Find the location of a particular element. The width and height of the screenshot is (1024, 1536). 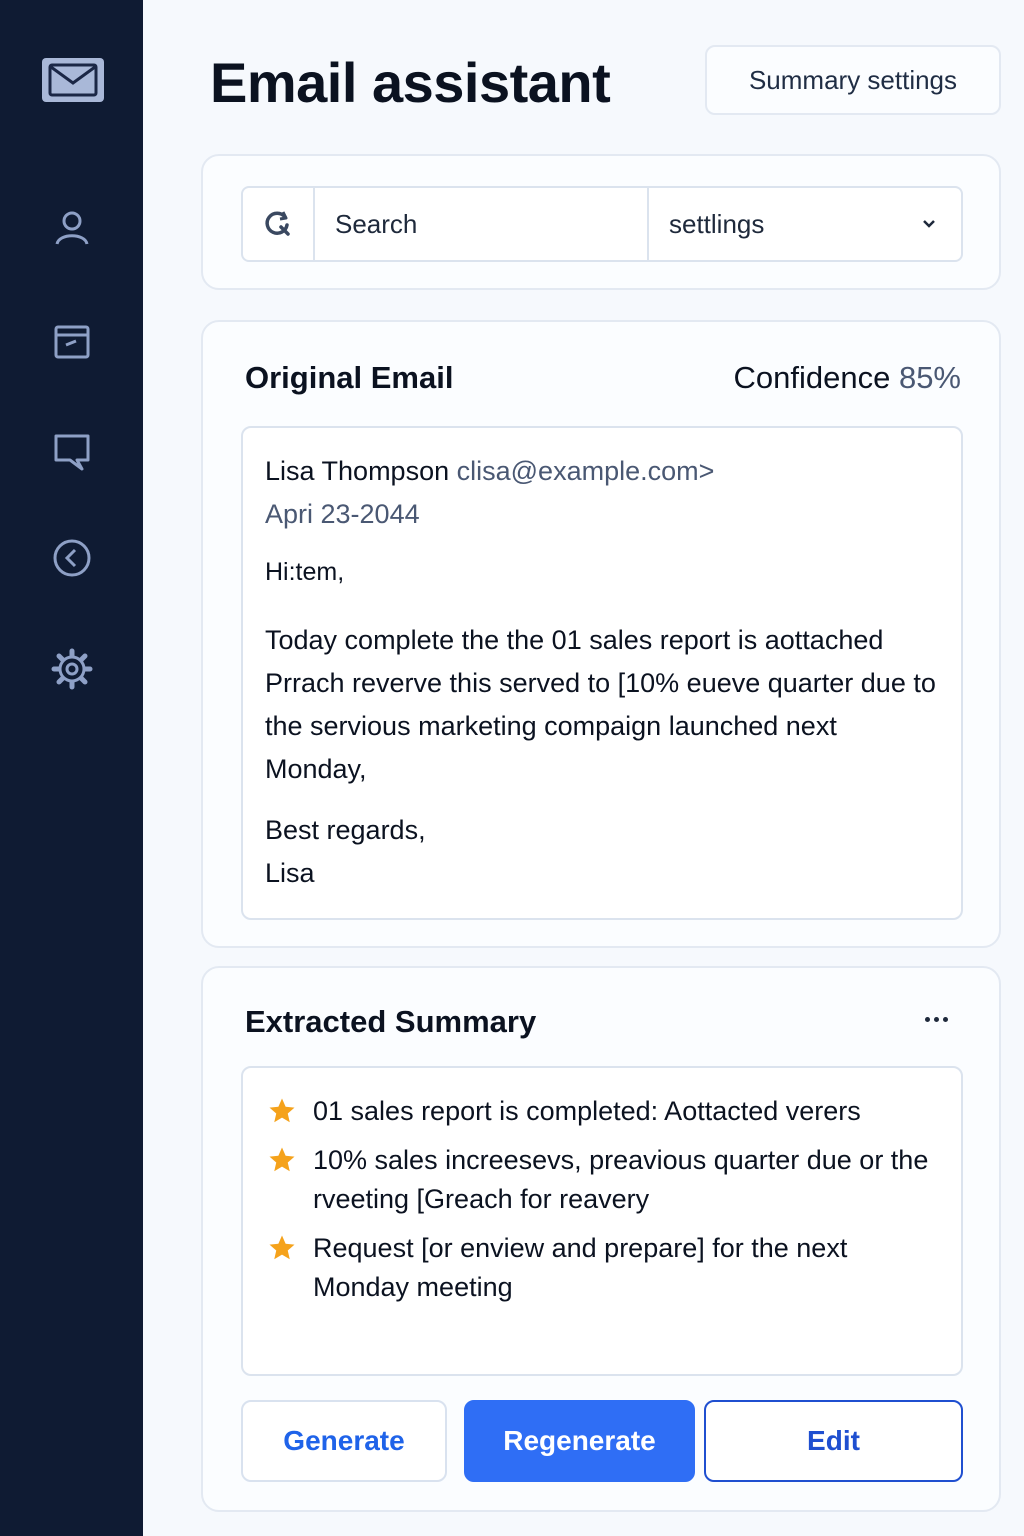

search-card: settlings is located at coordinates (601, 222).